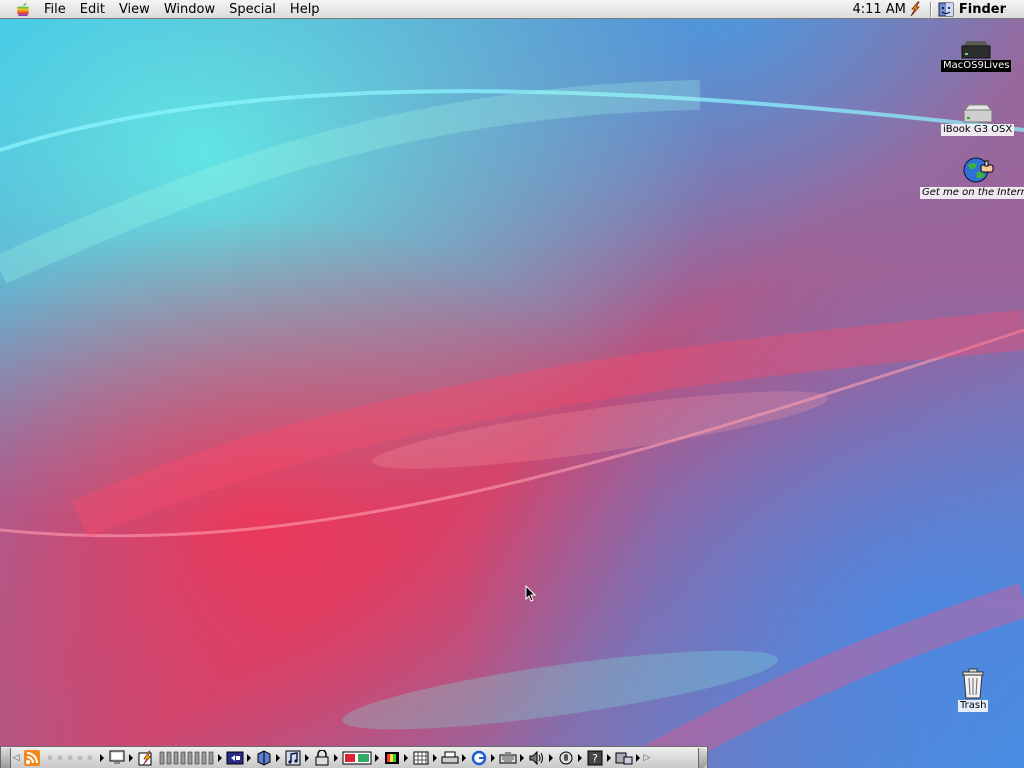  Describe the element at coordinates (322, 757) in the screenshot. I see `lock-icon` at that location.